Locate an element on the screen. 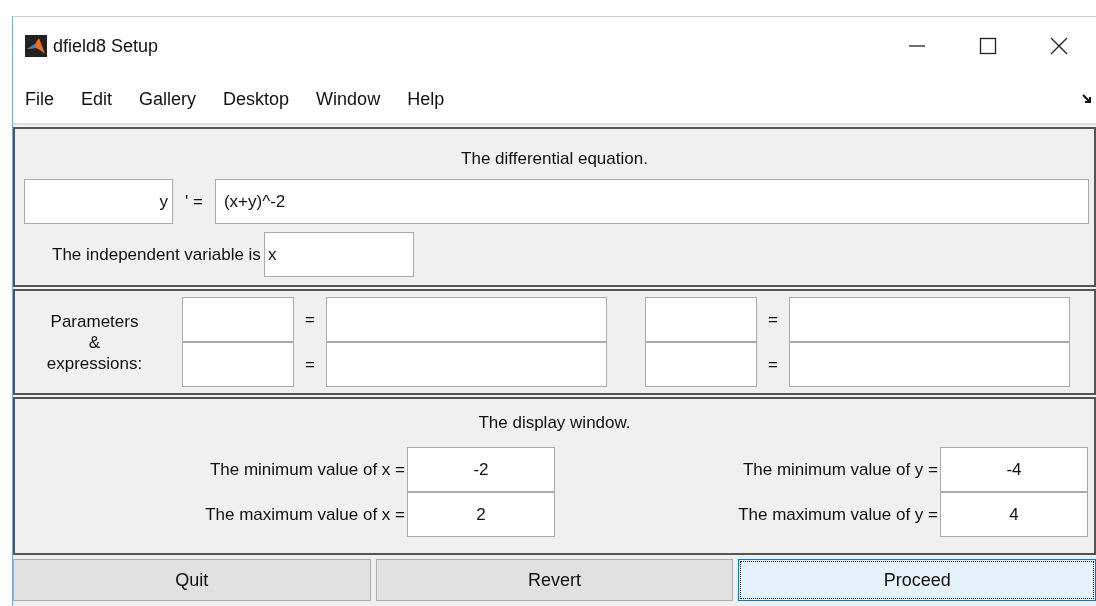 The height and width of the screenshot is (606, 1096). action-button: Quit is located at coordinates (192, 580).